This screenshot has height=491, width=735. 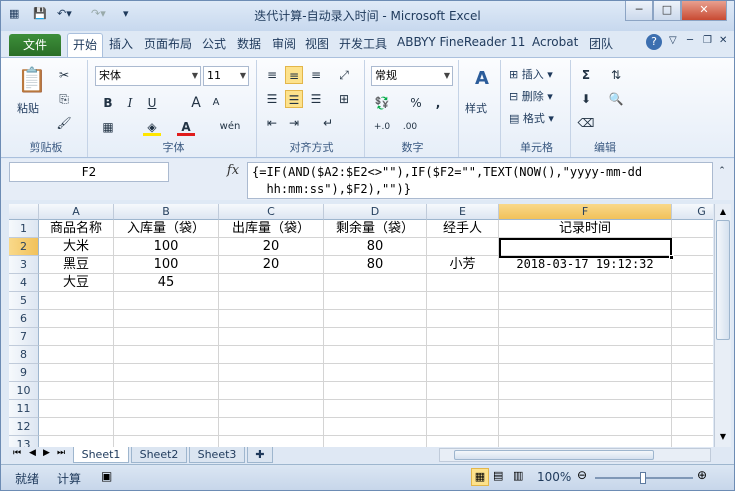 I want to click on cell-f13, so click(x=585, y=441).